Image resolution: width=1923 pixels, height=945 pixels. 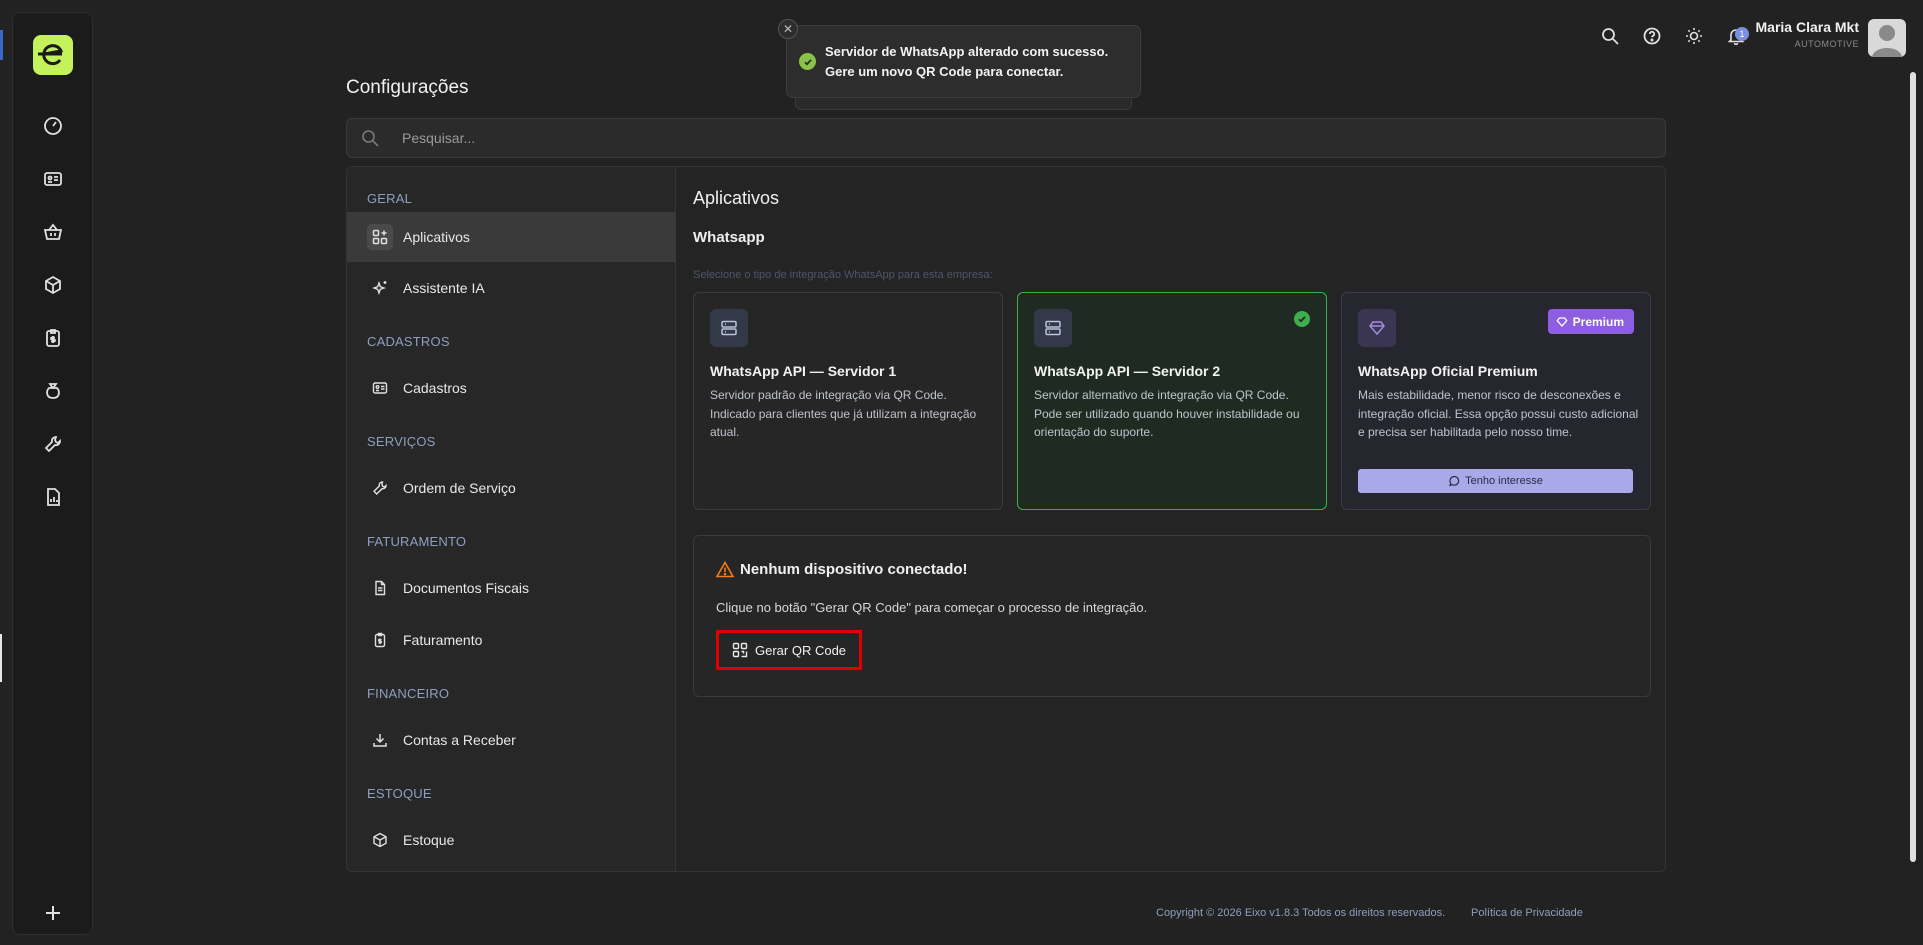 What do you see at coordinates (740, 650) in the screenshot?
I see `qr-code-icon` at bounding box center [740, 650].